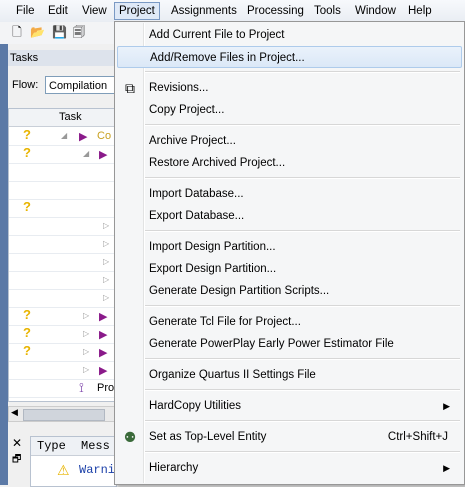  I want to click on messages-header: Type Mess, so click(73, 446).